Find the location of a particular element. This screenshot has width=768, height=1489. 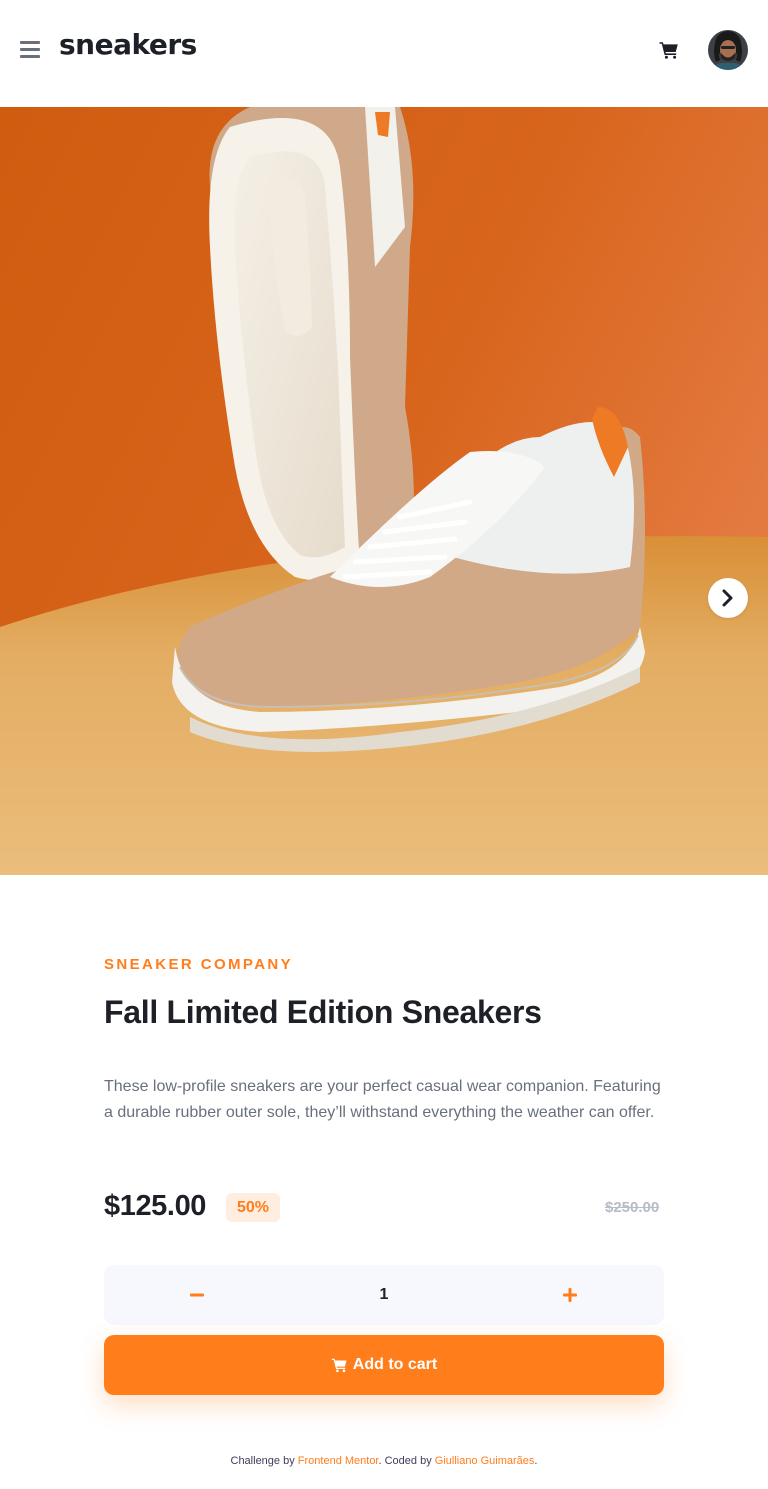

increase-quantity-button is located at coordinates (570, 1295).